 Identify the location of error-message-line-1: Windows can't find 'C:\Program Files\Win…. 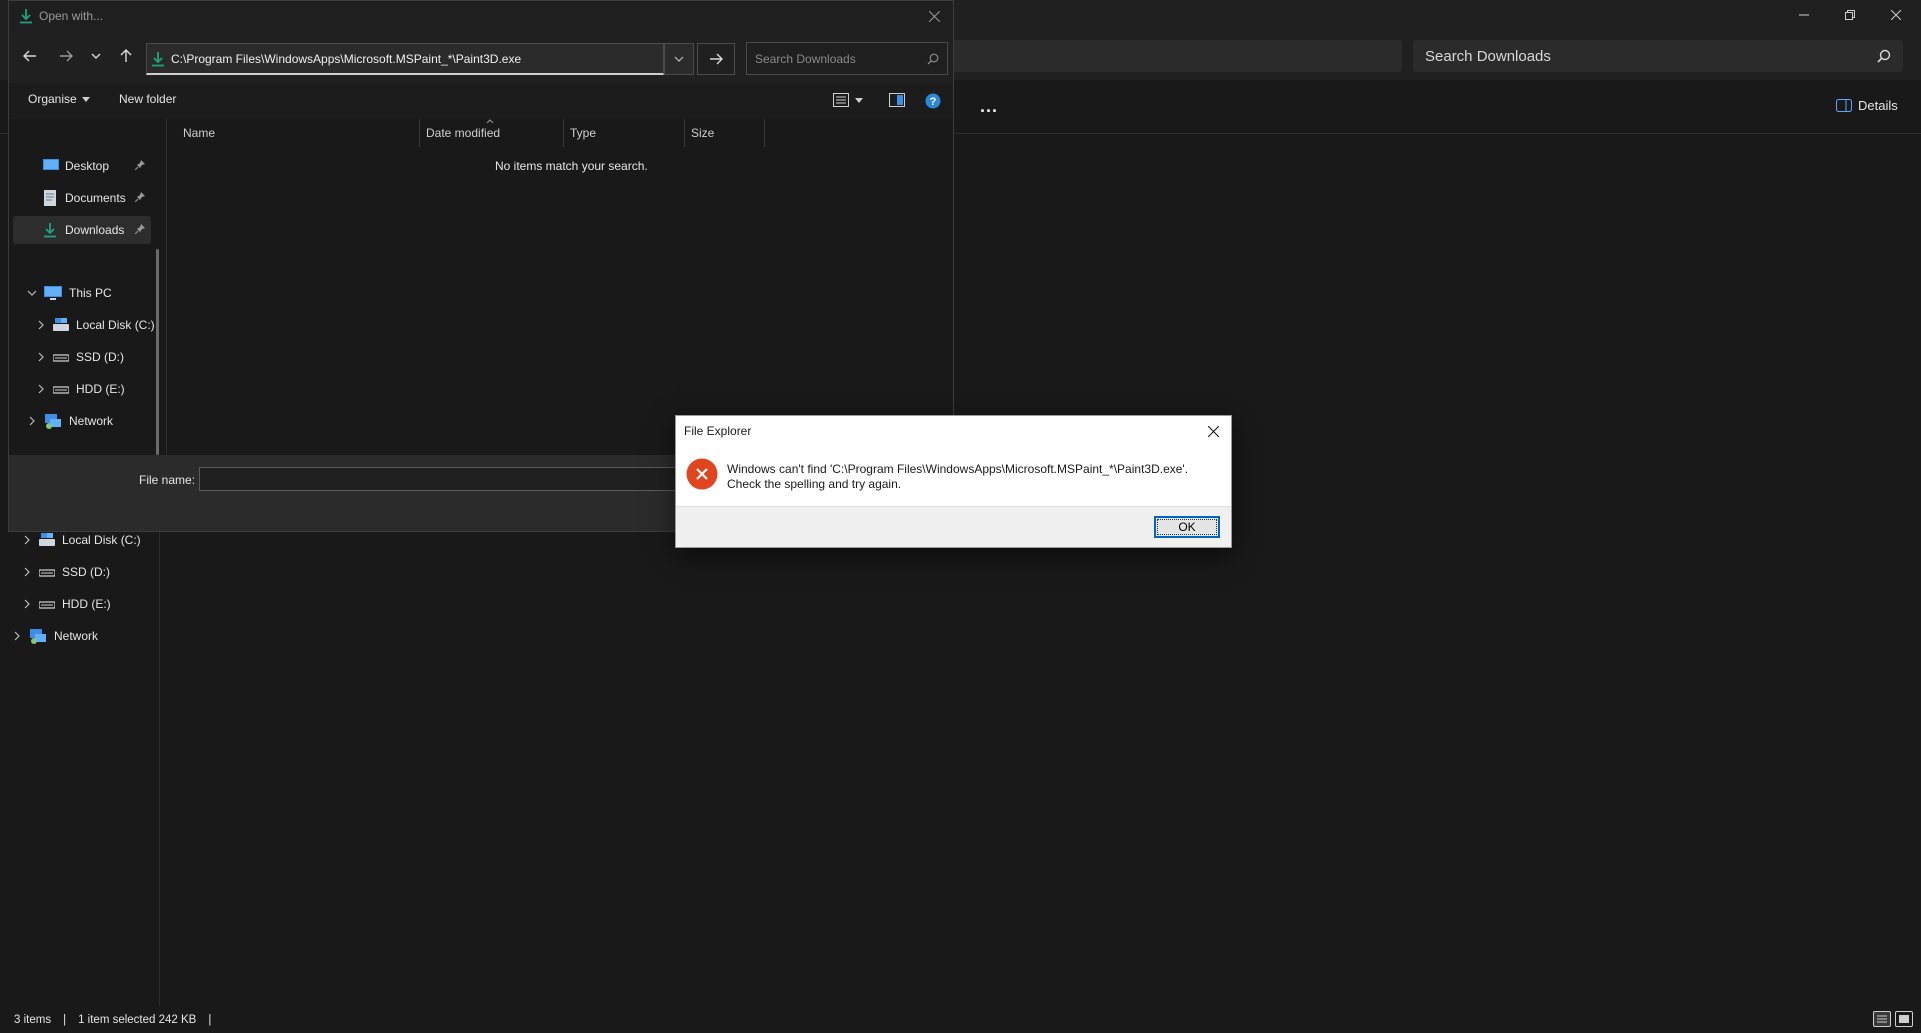
(958, 469).